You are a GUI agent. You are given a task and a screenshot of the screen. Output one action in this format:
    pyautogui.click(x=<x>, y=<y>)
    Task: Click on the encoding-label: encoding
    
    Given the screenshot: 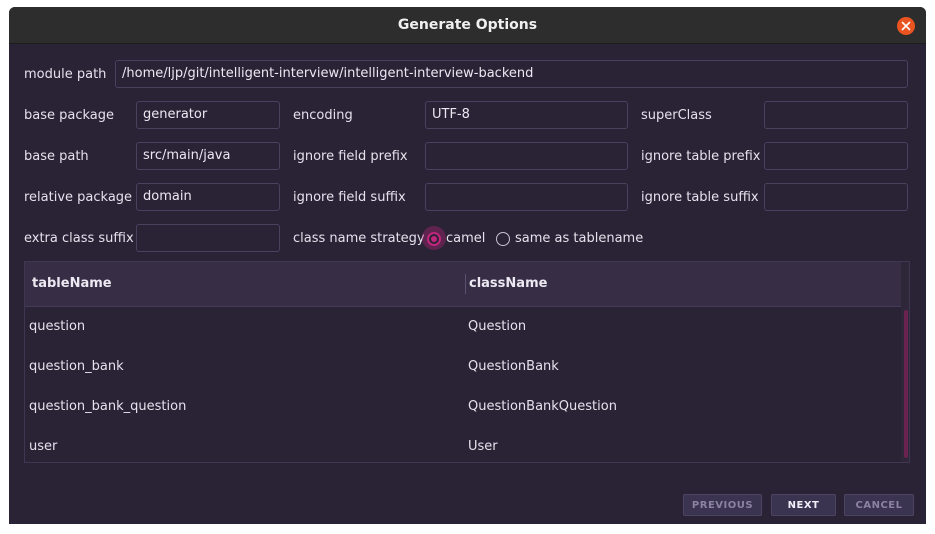 What is the action you would take?
    pyautogui.click(x=323, y=115)
    